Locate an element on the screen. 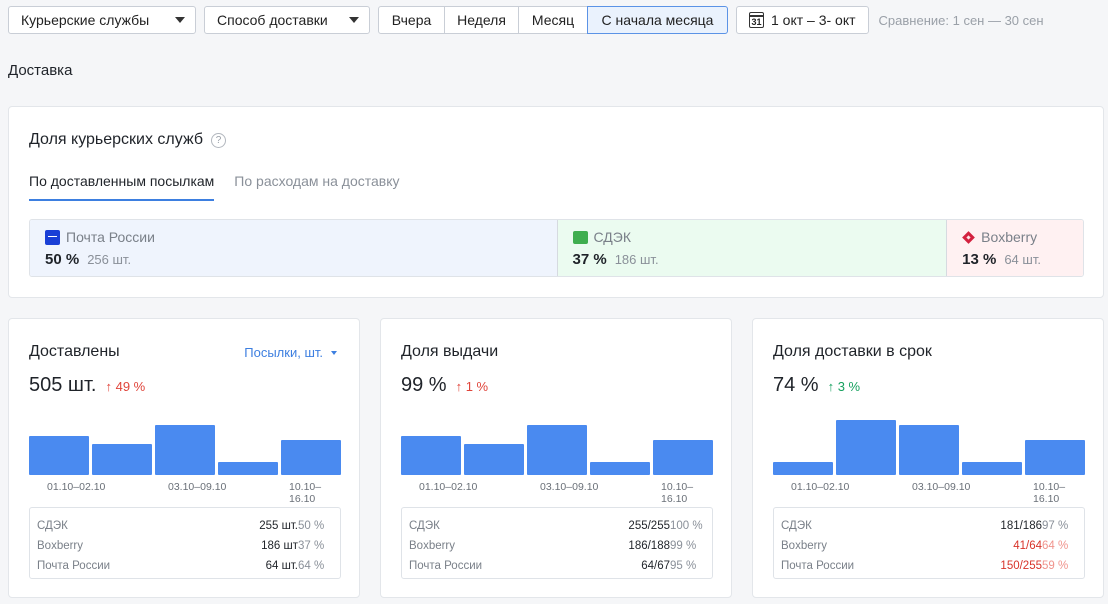 The width and height of the screenshot is (1108, 604). metric-delta: ↑ 1 % is located at coordinates (472, 386).